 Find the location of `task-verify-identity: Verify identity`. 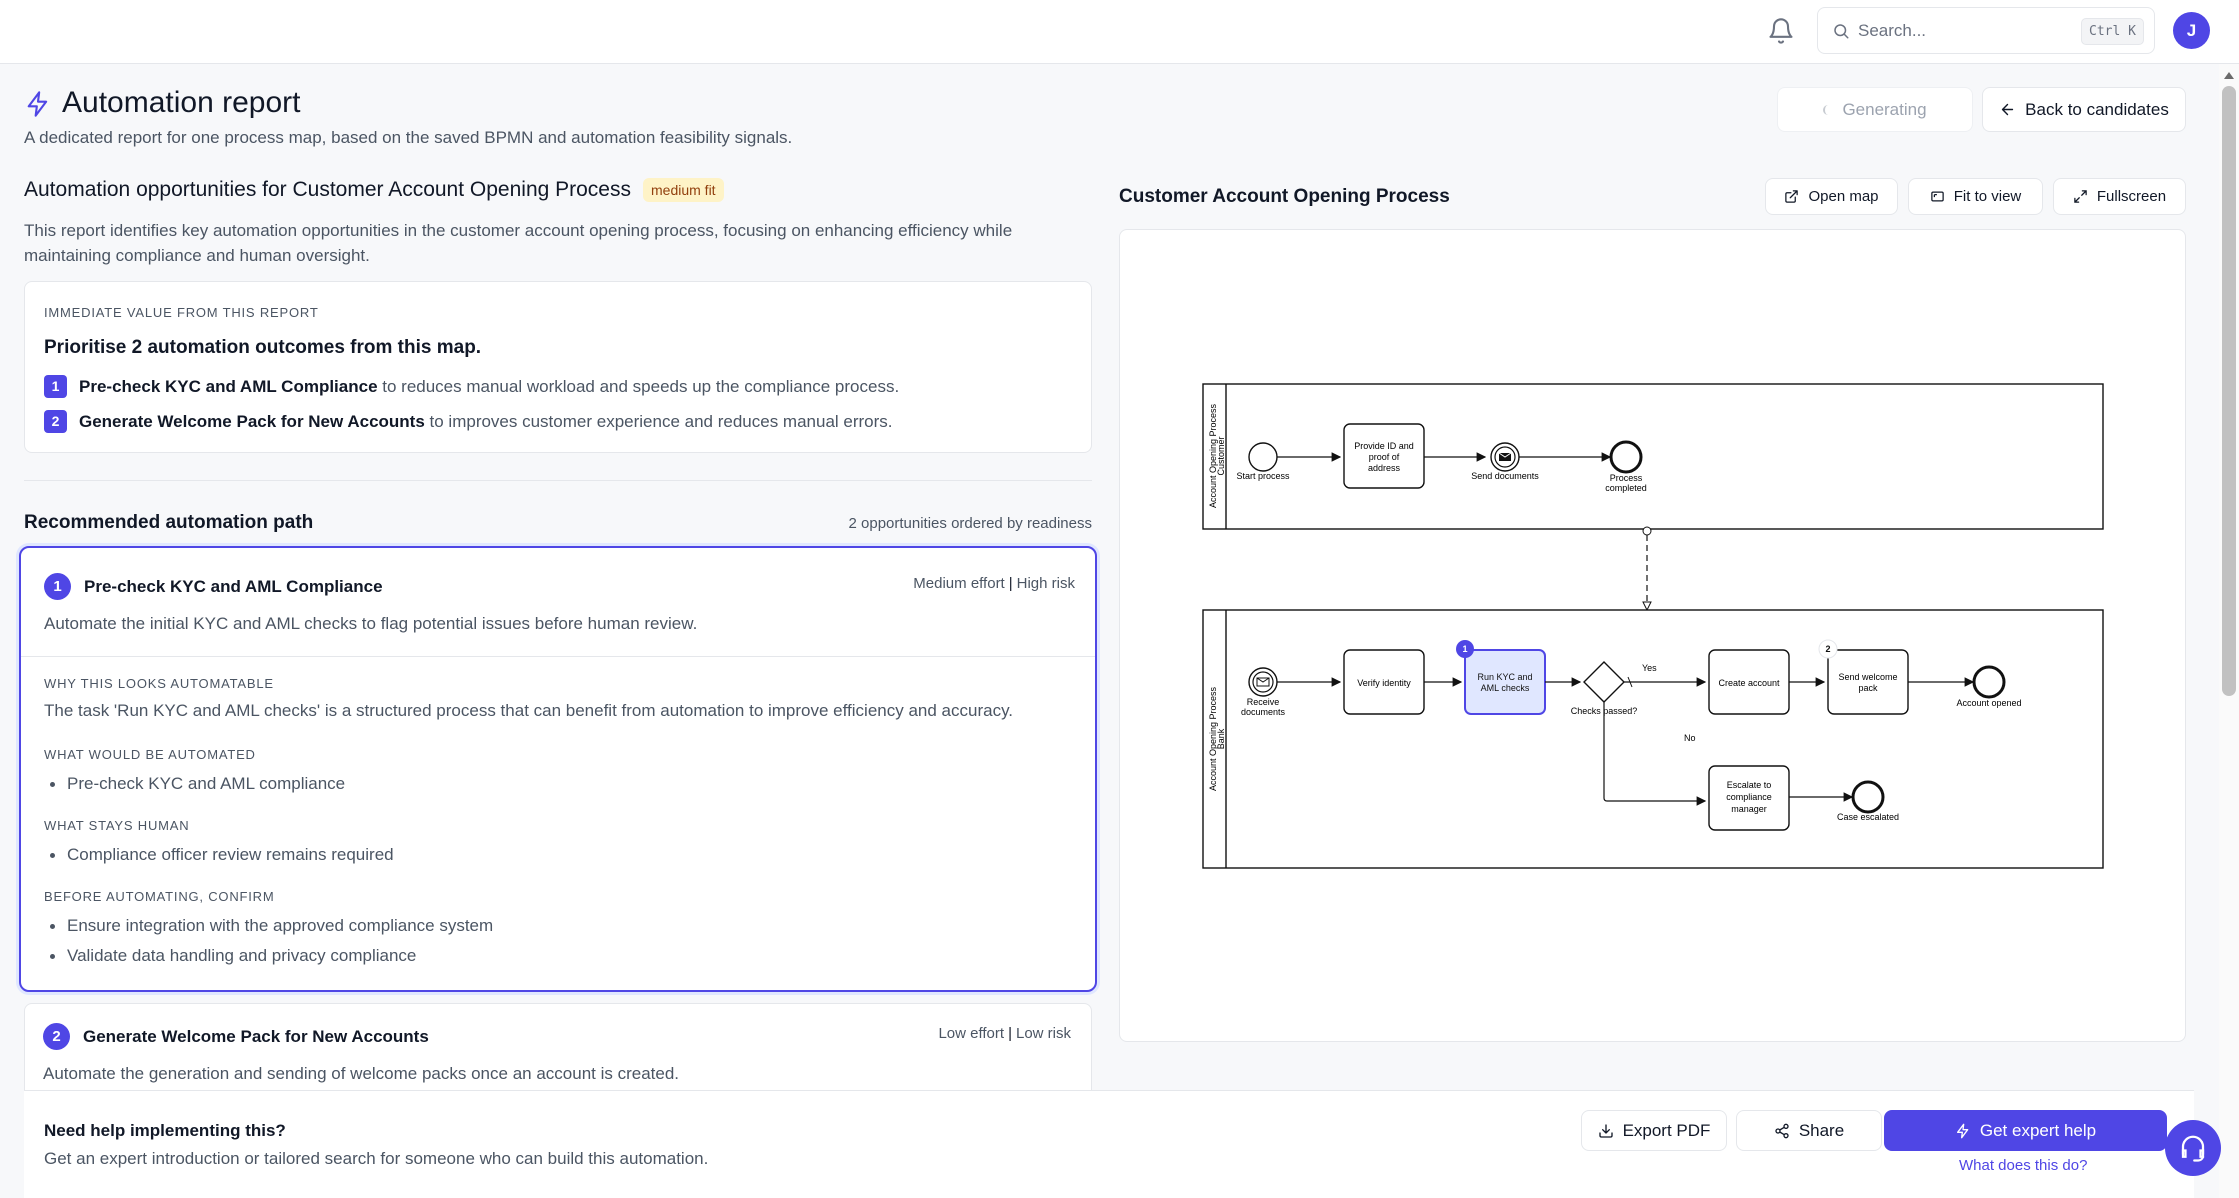

task-verify-identity: Verify identity is located at coordinates (1384, 682).